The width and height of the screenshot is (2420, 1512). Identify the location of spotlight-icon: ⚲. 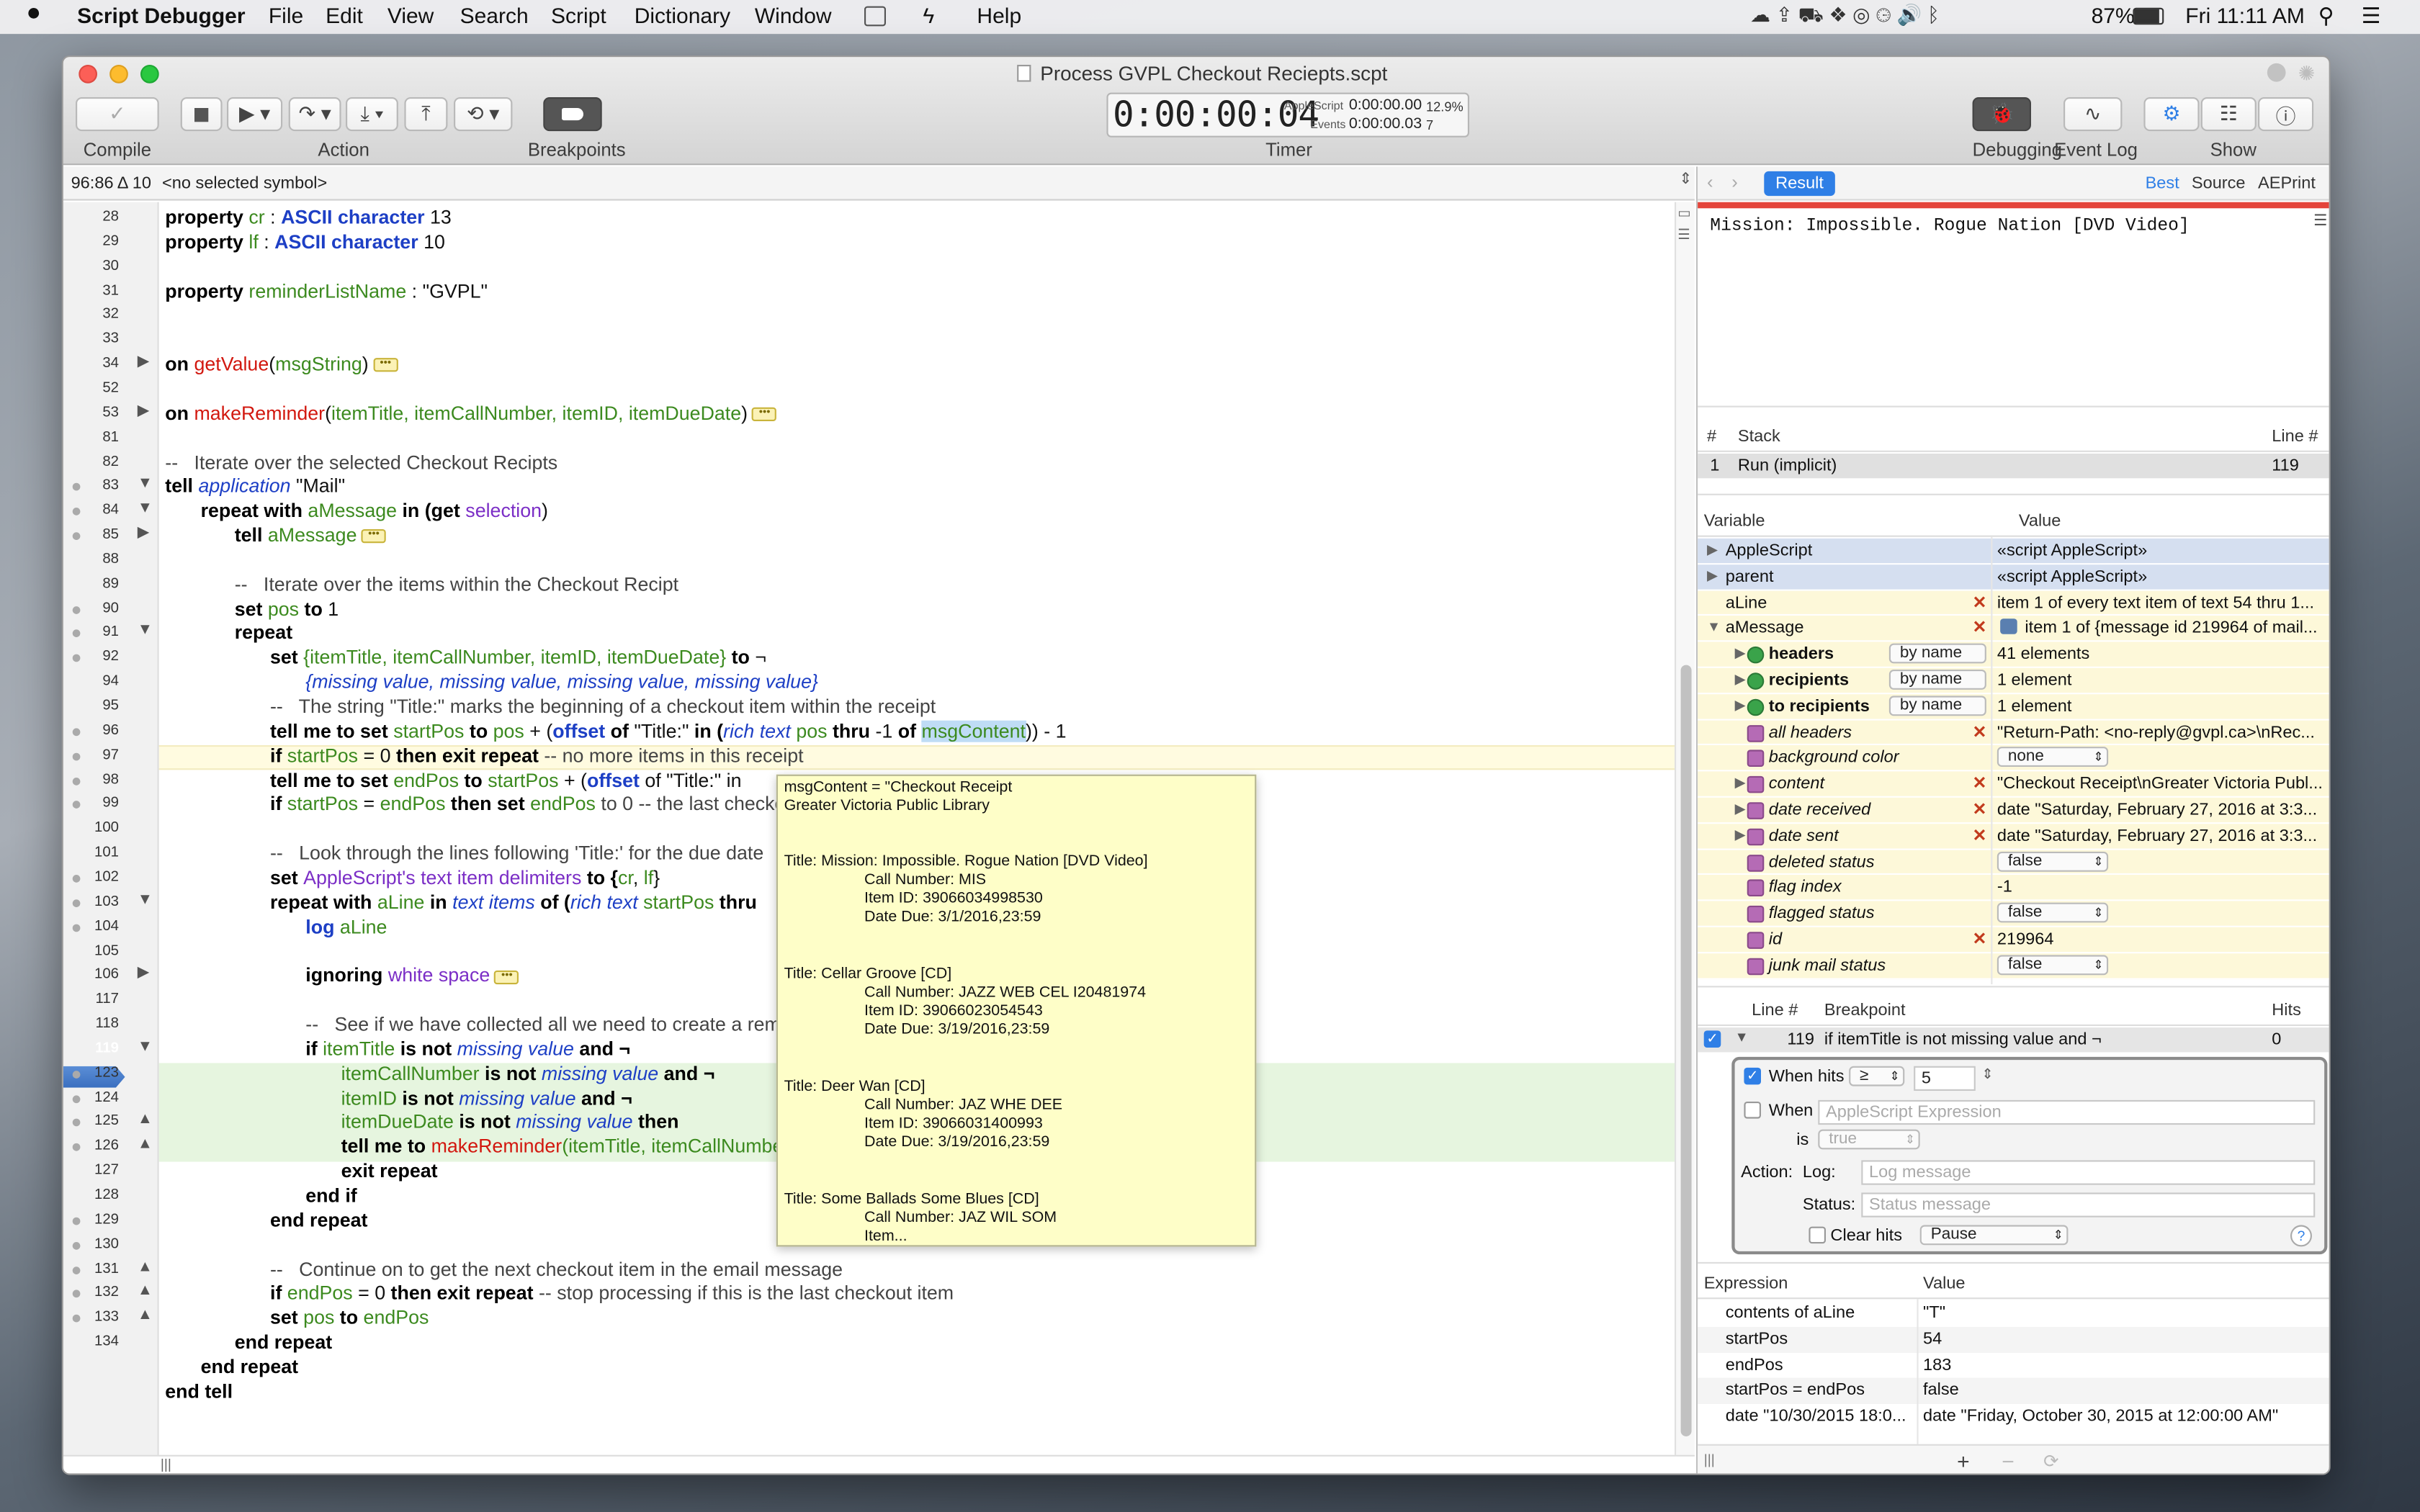
(2326, 16).